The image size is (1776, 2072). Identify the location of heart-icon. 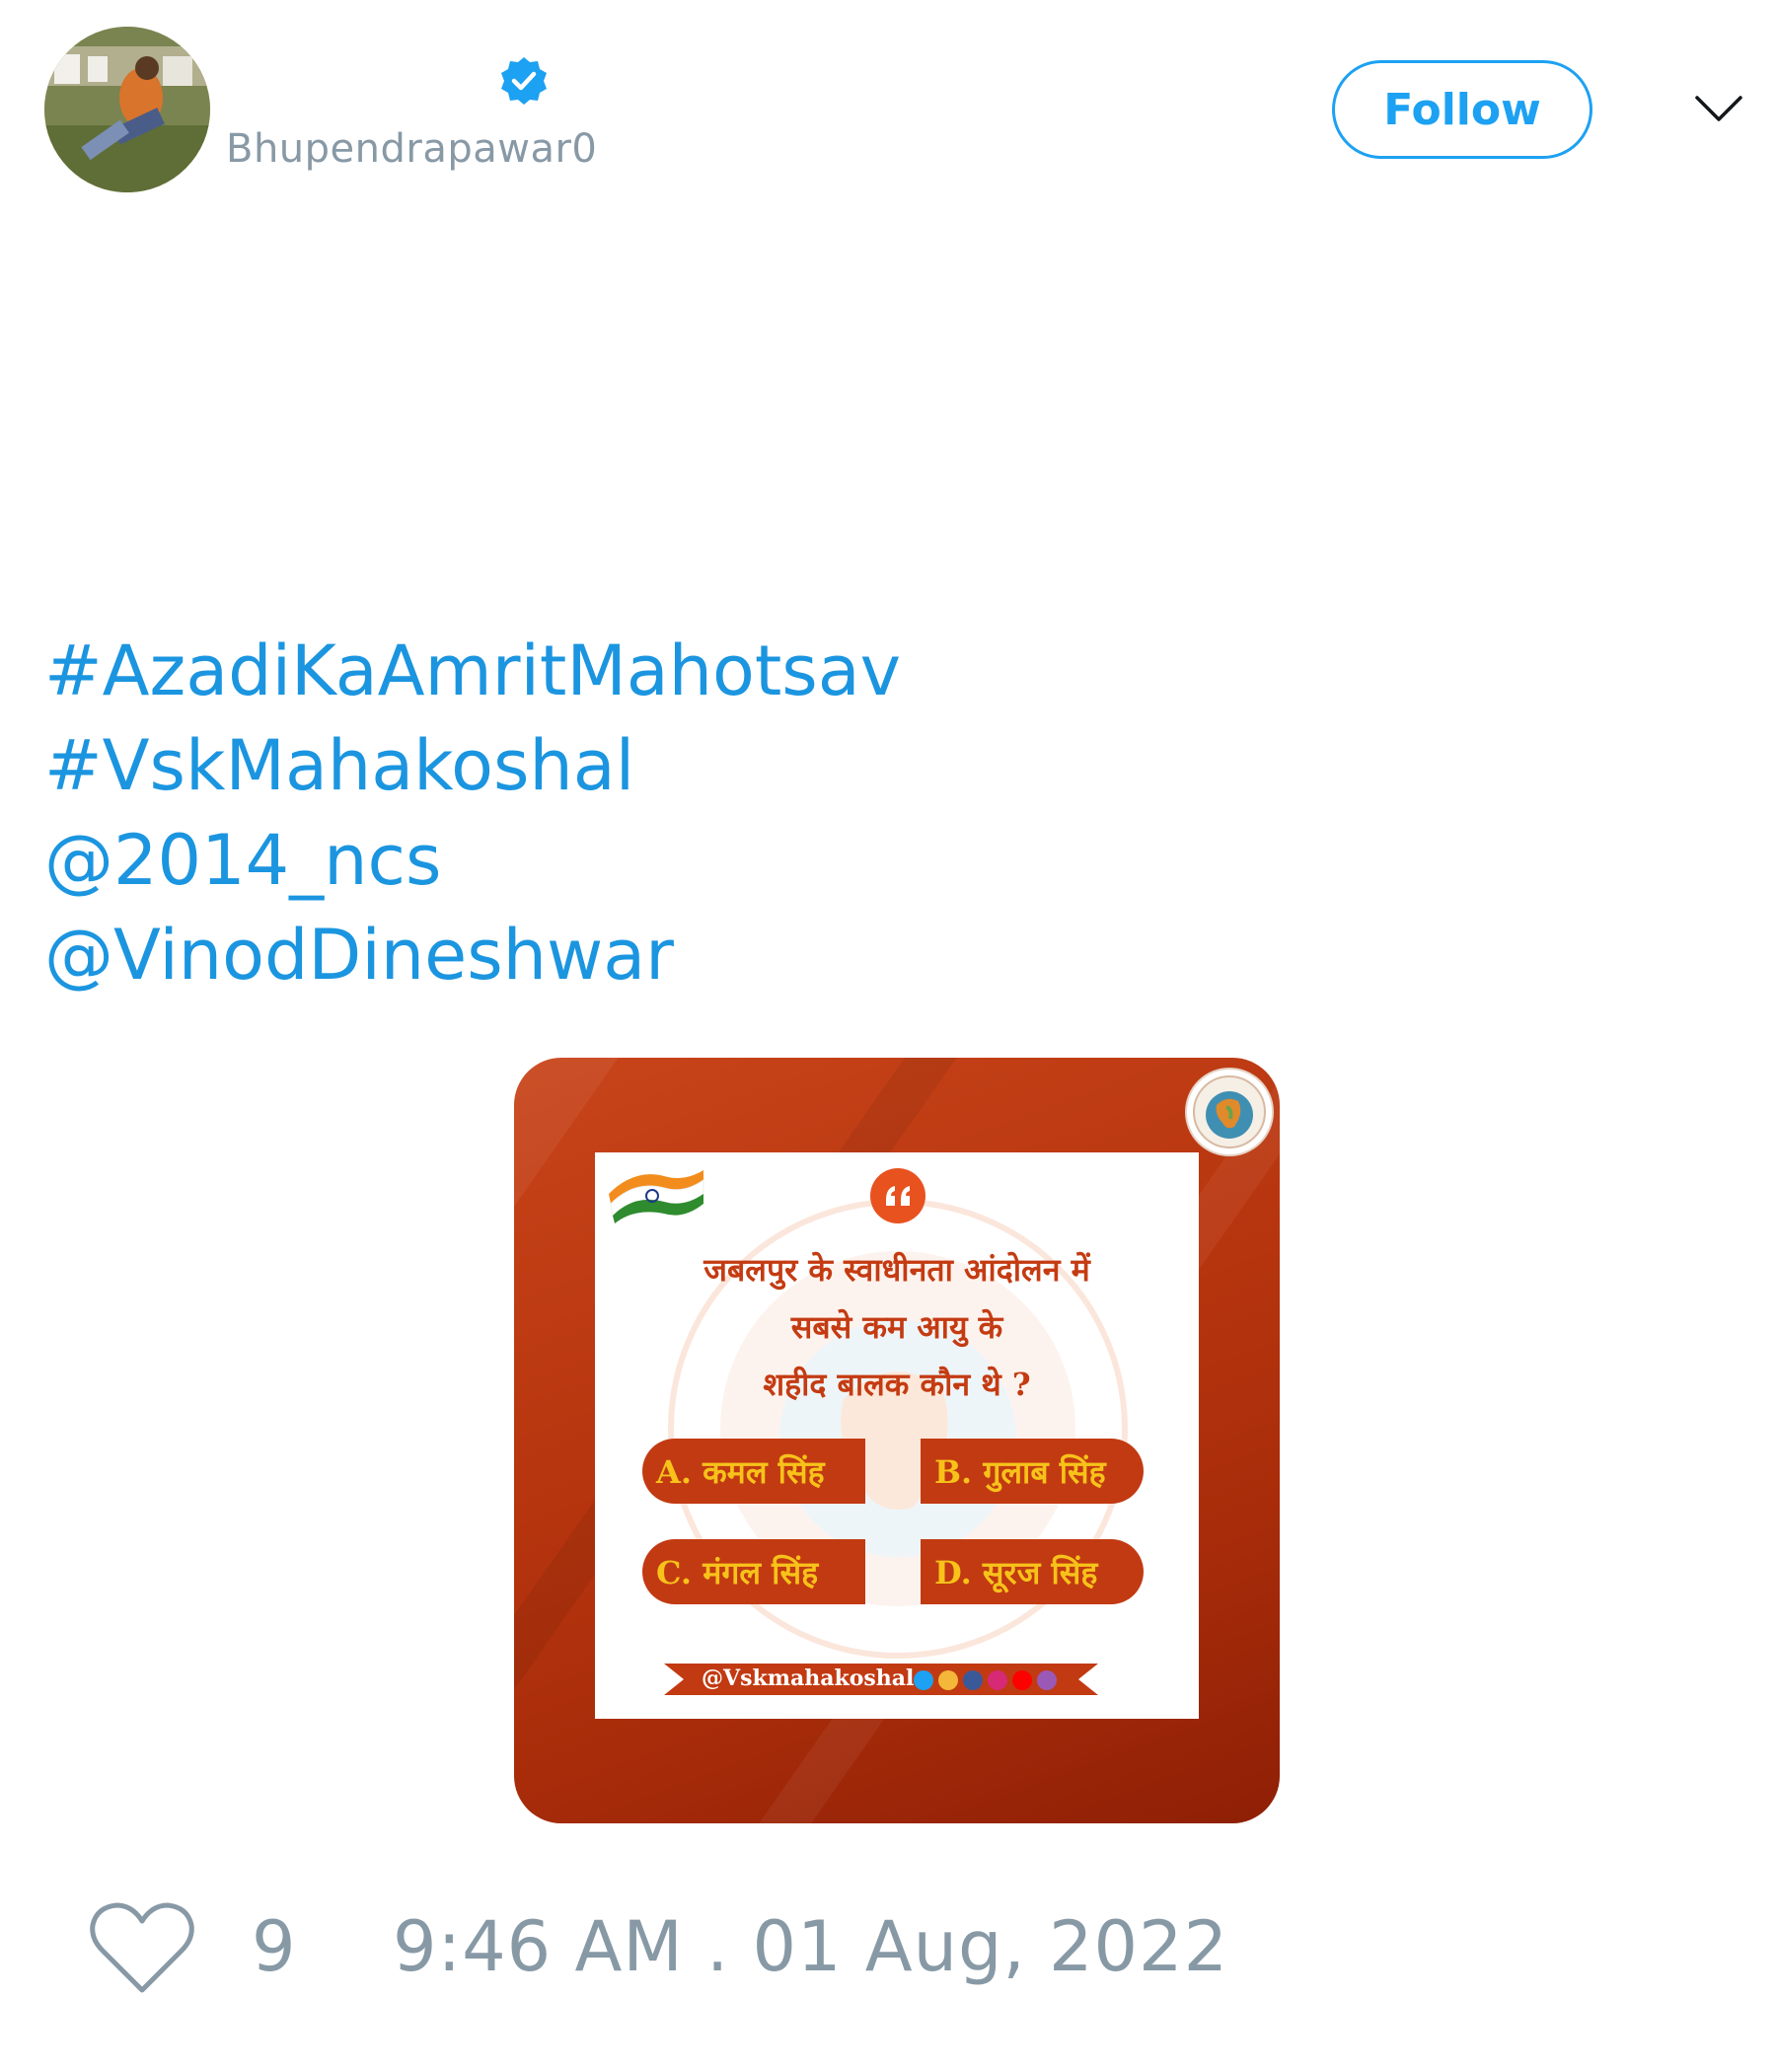
(142, 1949).